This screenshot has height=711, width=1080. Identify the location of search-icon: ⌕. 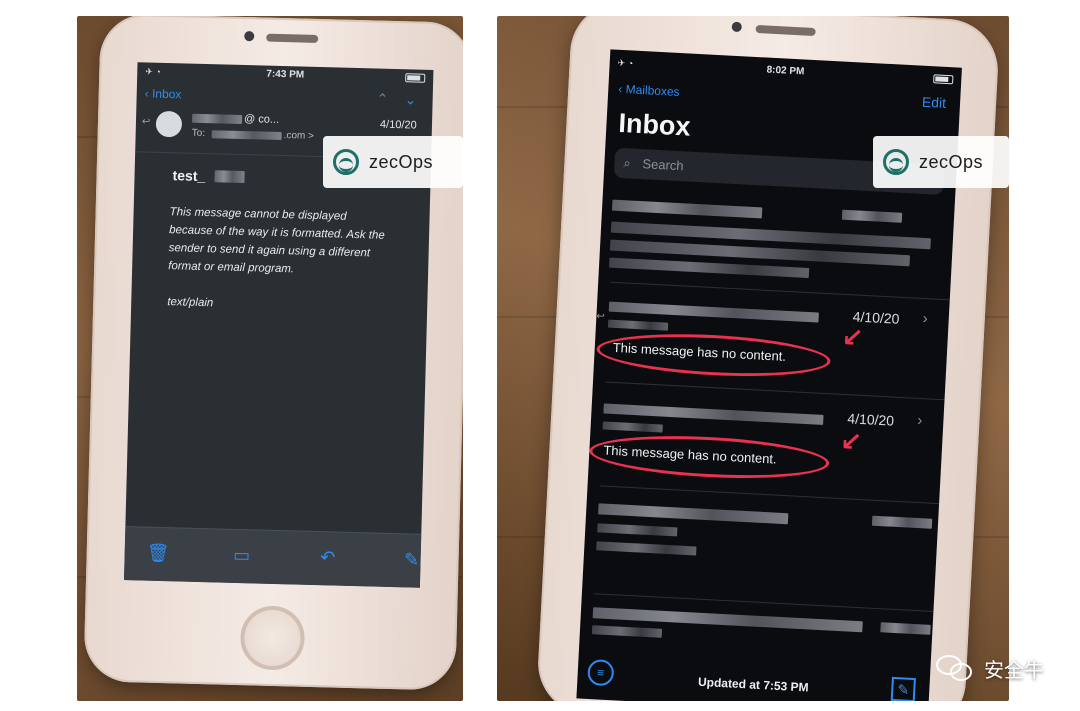
(627, 163).